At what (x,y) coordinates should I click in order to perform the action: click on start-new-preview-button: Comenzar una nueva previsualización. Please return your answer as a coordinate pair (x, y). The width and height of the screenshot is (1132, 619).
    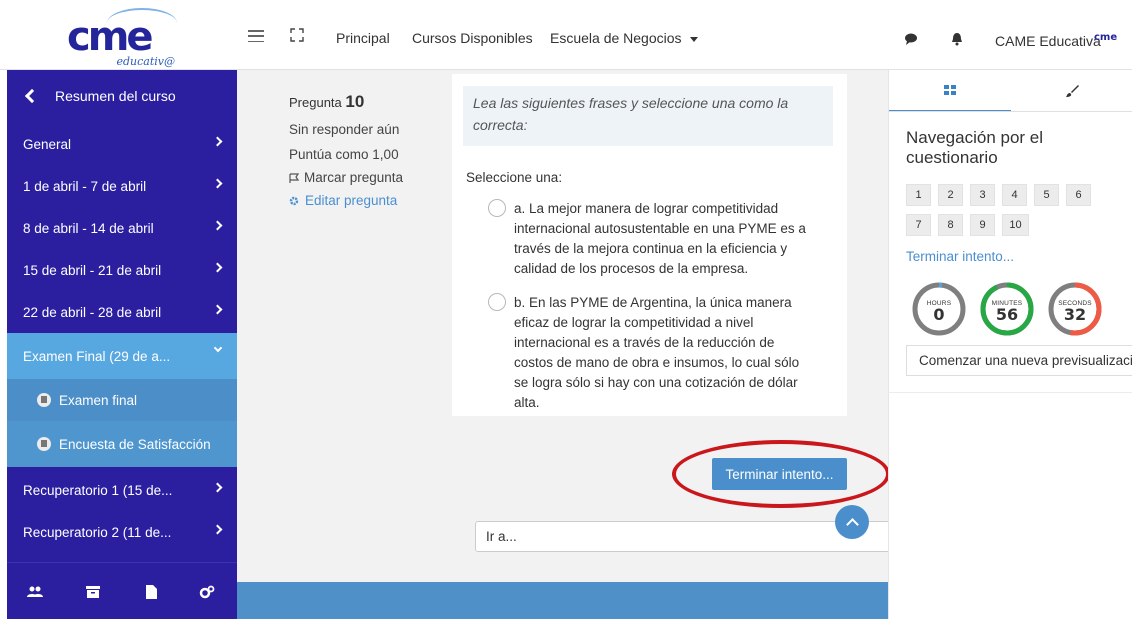
    Looking at the image, I should click on (1019, 360).